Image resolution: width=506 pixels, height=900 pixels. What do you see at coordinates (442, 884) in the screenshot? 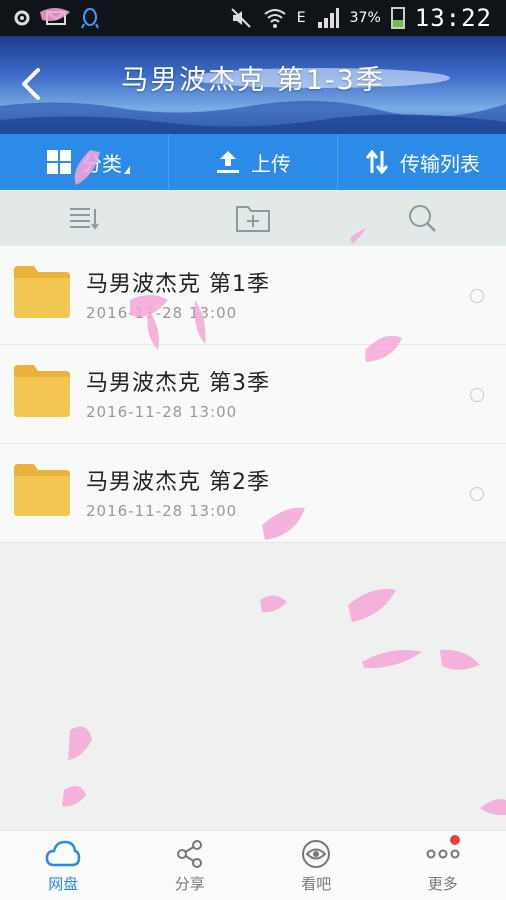
I see `nav-label: 更多` at bounding box center [442, 884].